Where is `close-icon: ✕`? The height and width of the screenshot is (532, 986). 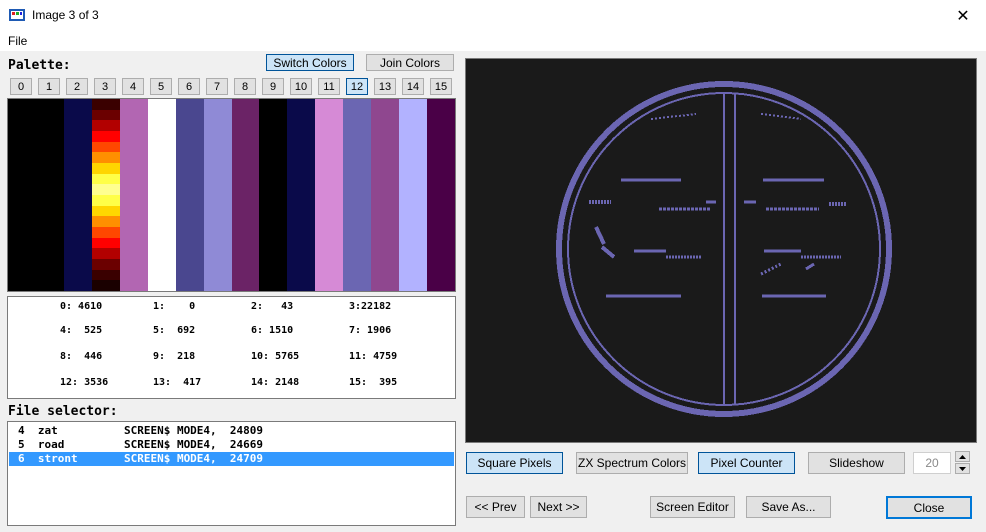
close-icon: ✕ is located at coordinates (963, 16).